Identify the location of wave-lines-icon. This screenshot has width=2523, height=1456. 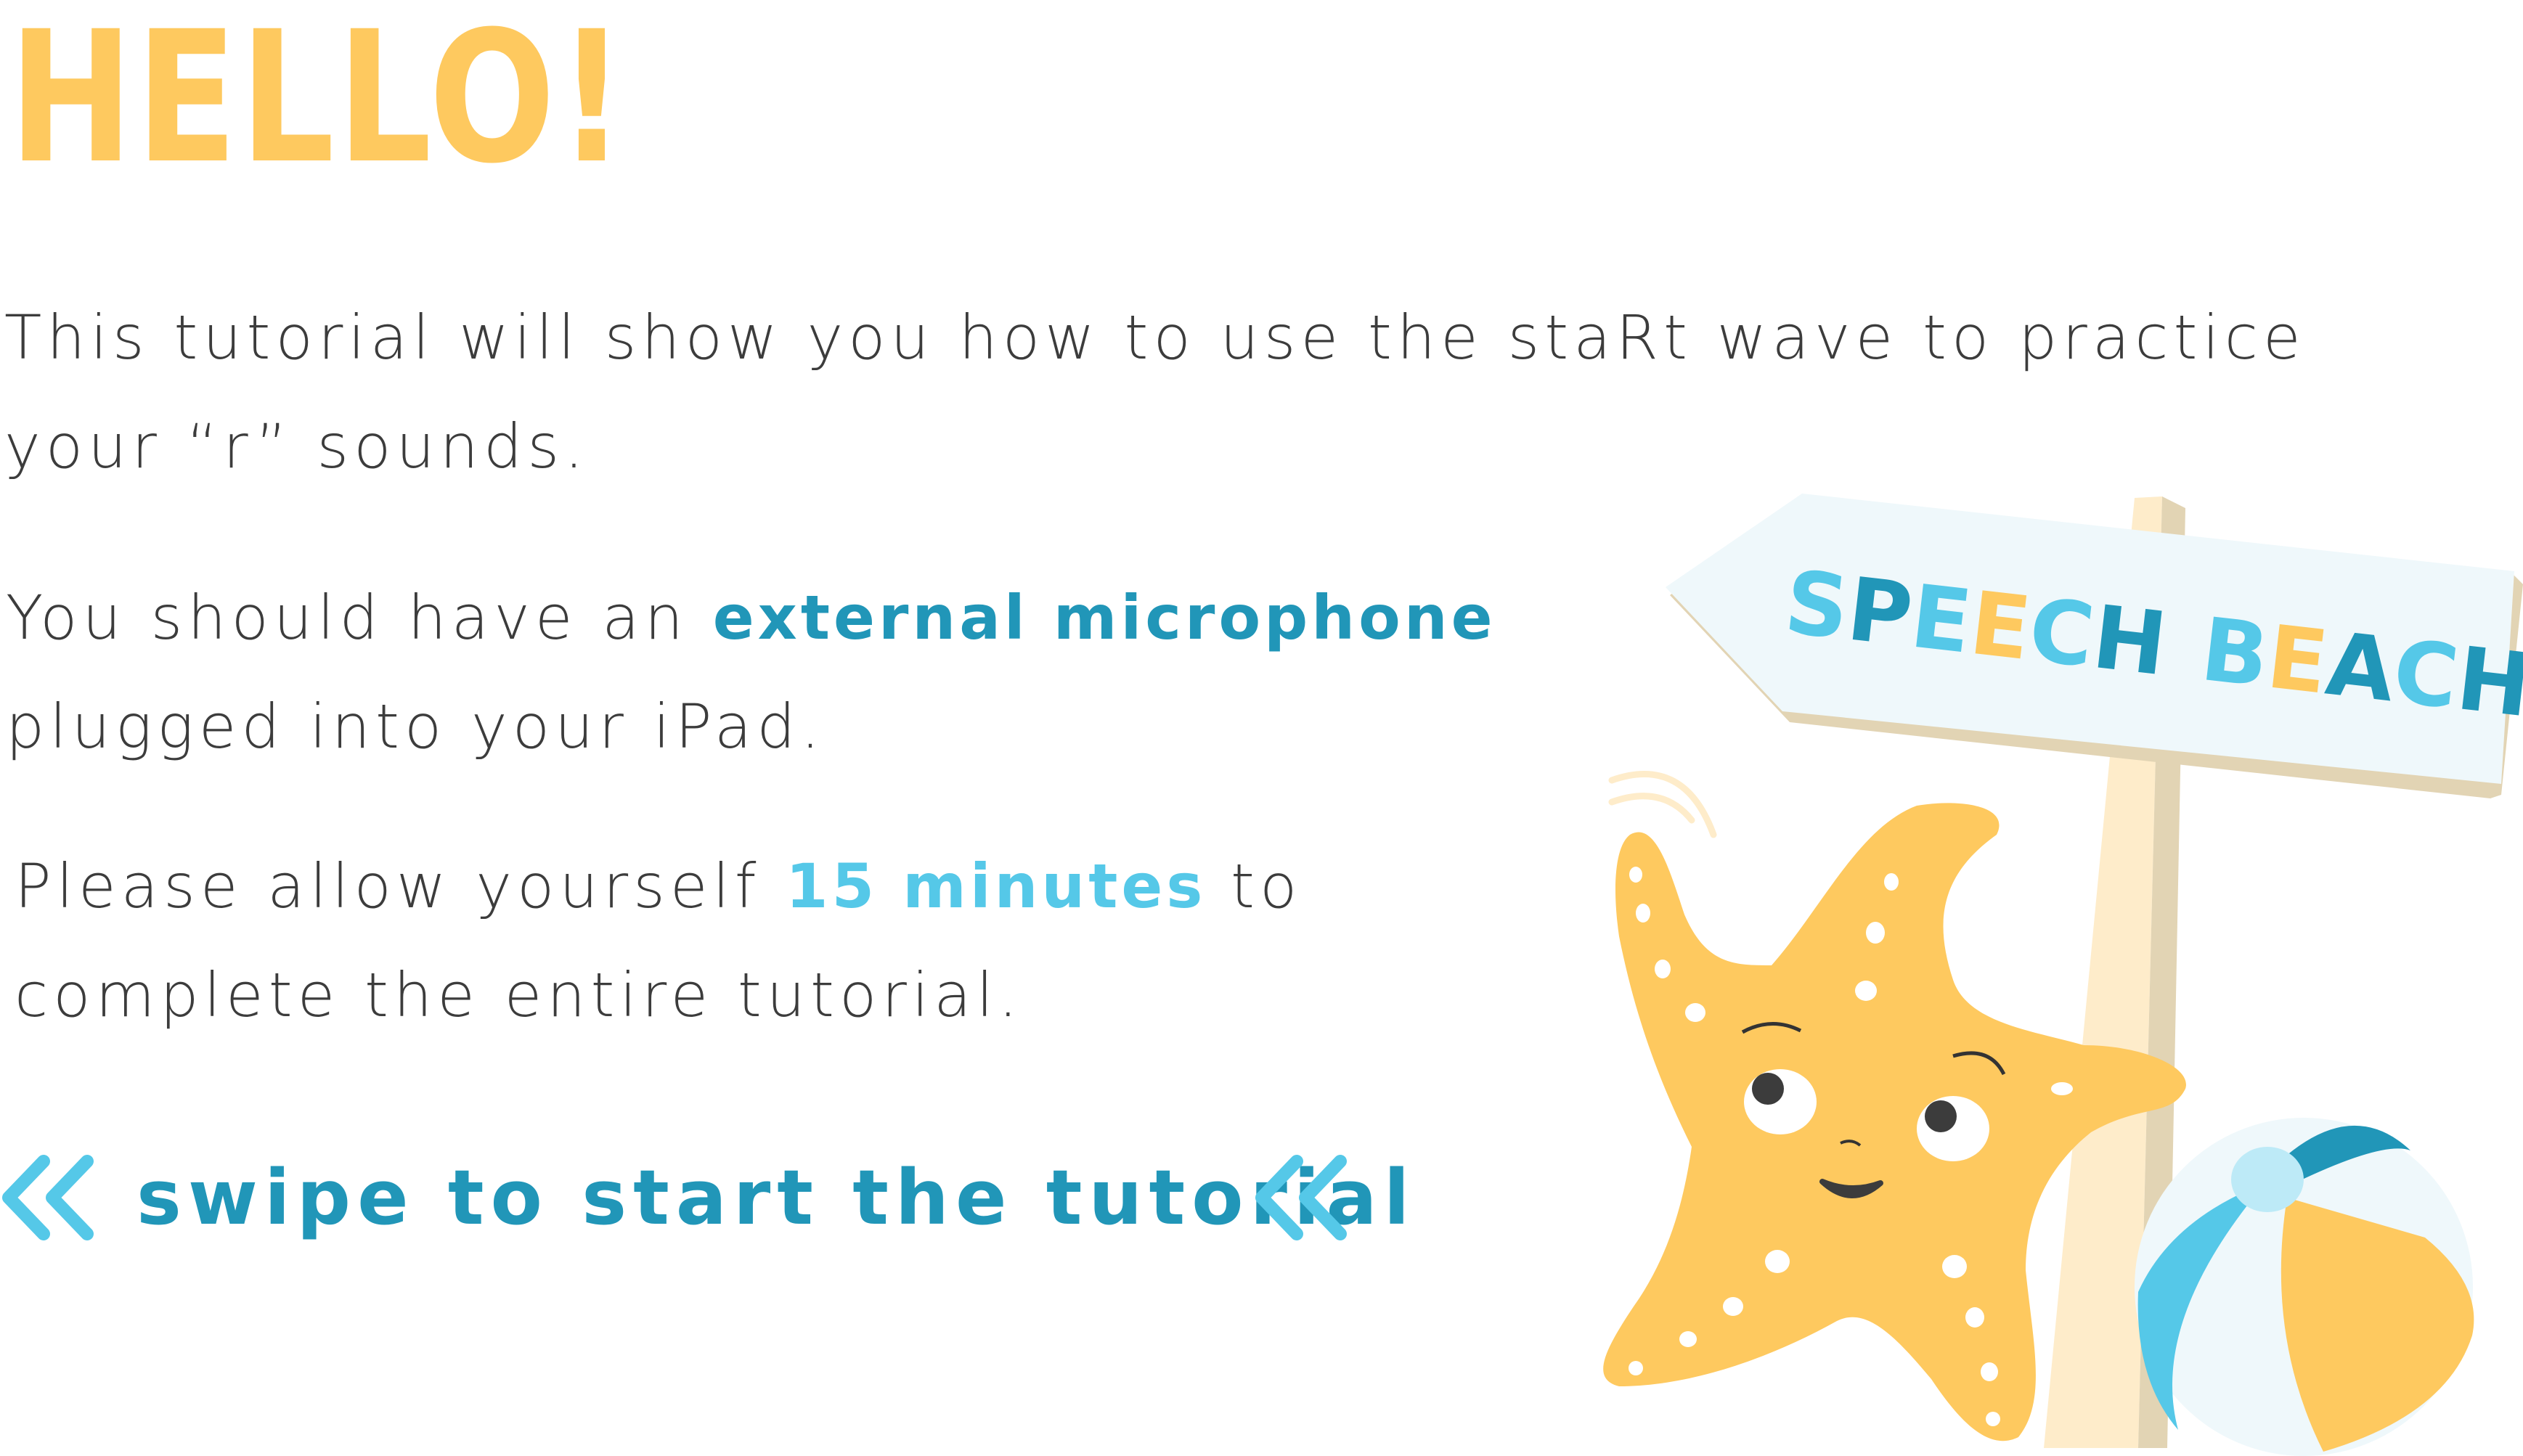
(1662, 804).